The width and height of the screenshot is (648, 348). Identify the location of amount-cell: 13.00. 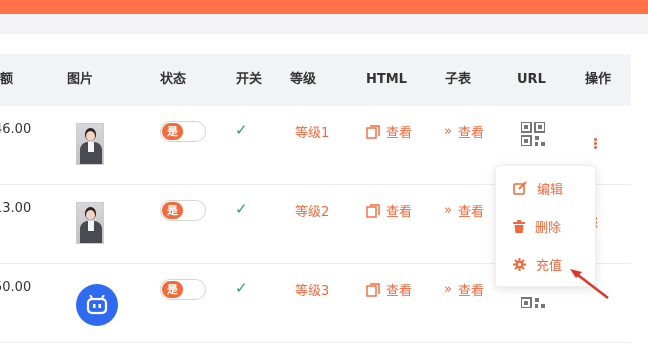
(16, 208).